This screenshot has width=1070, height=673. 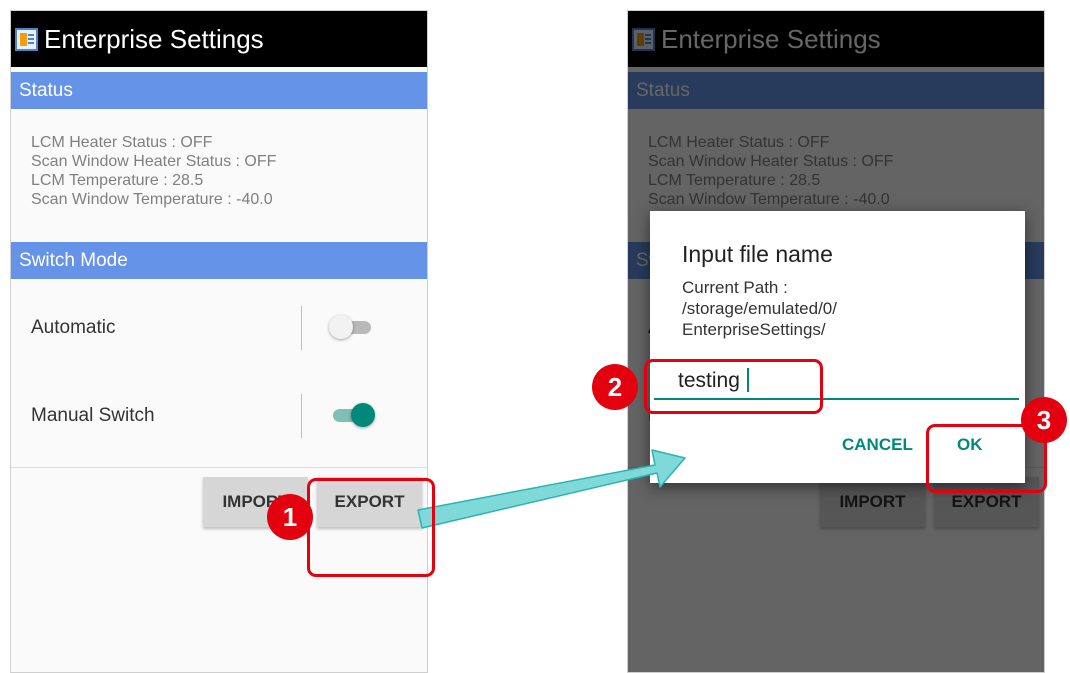 What do you see at coordinates (290, 517) in the screenshot?
I see `step1-badge: 1` at bounding box center [290, 517].